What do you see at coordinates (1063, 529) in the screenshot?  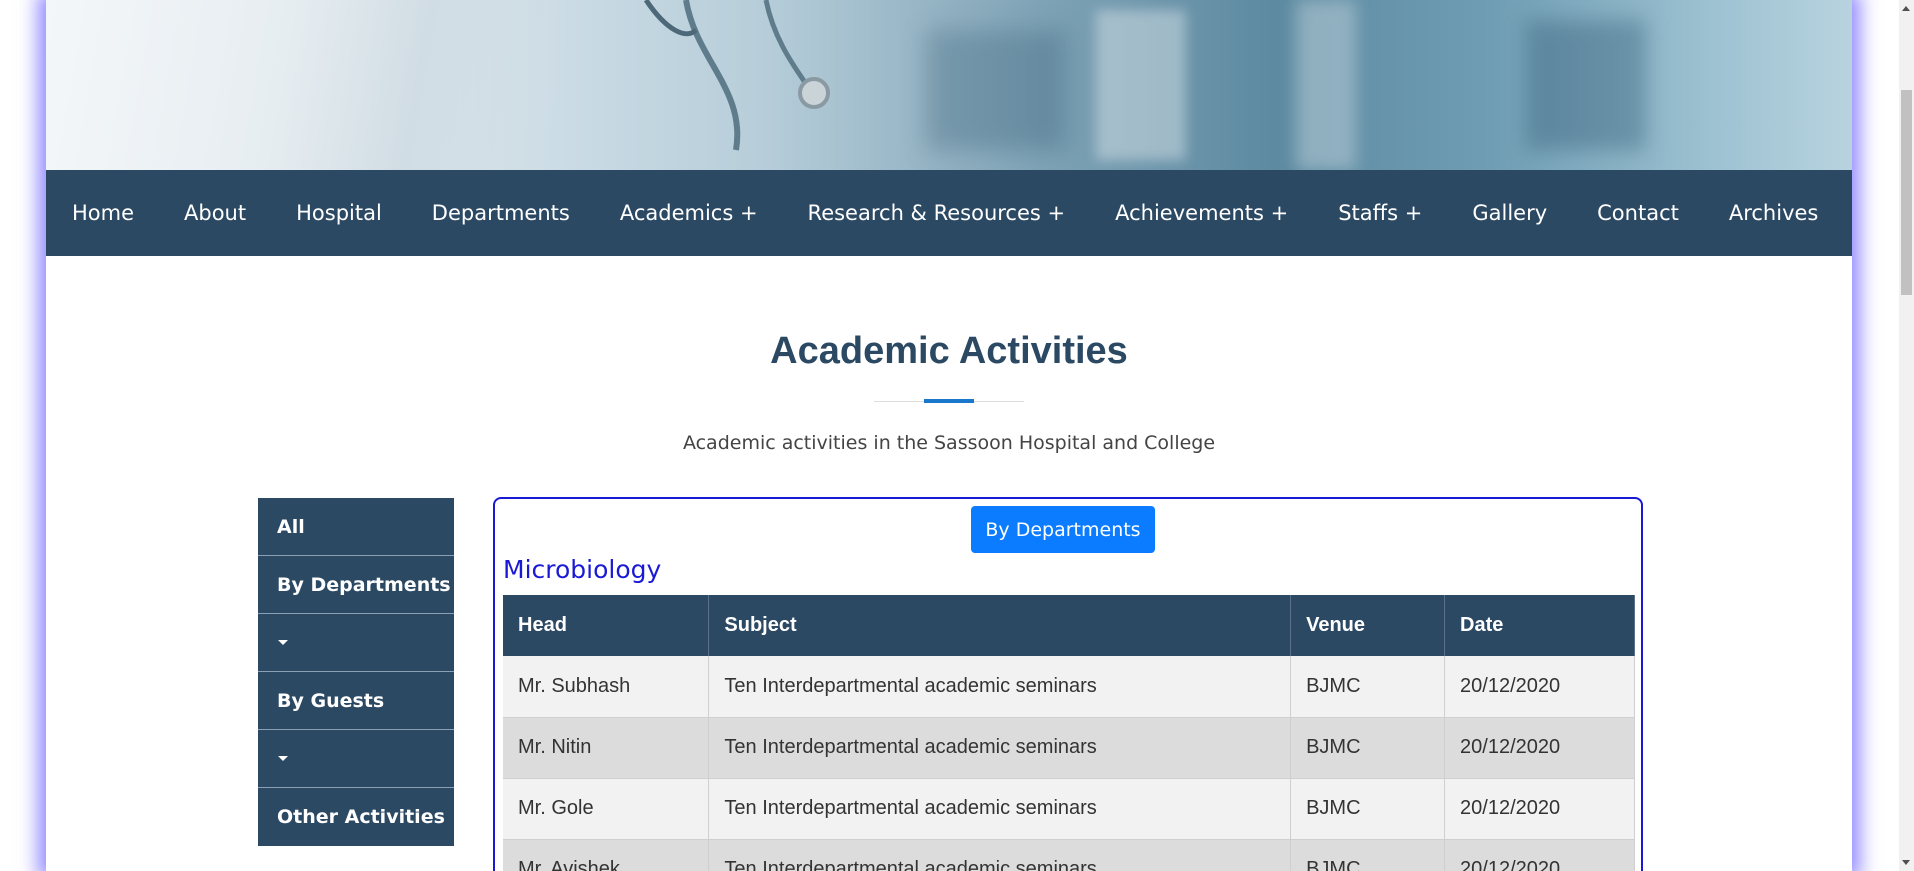 I see `by-departments-button: By Departments` at bounding box center [1063, 529].